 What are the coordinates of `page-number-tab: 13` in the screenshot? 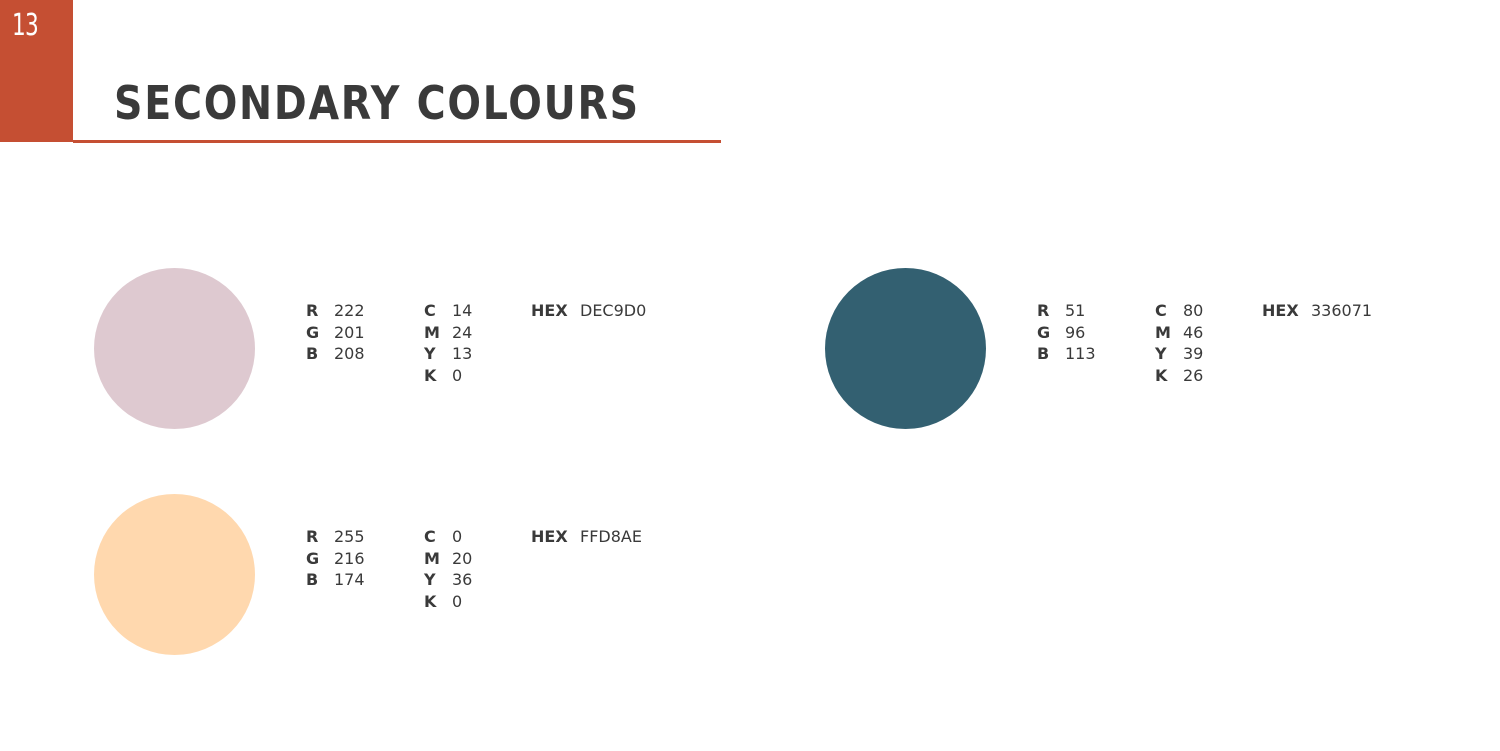 It's located at (36, 71).